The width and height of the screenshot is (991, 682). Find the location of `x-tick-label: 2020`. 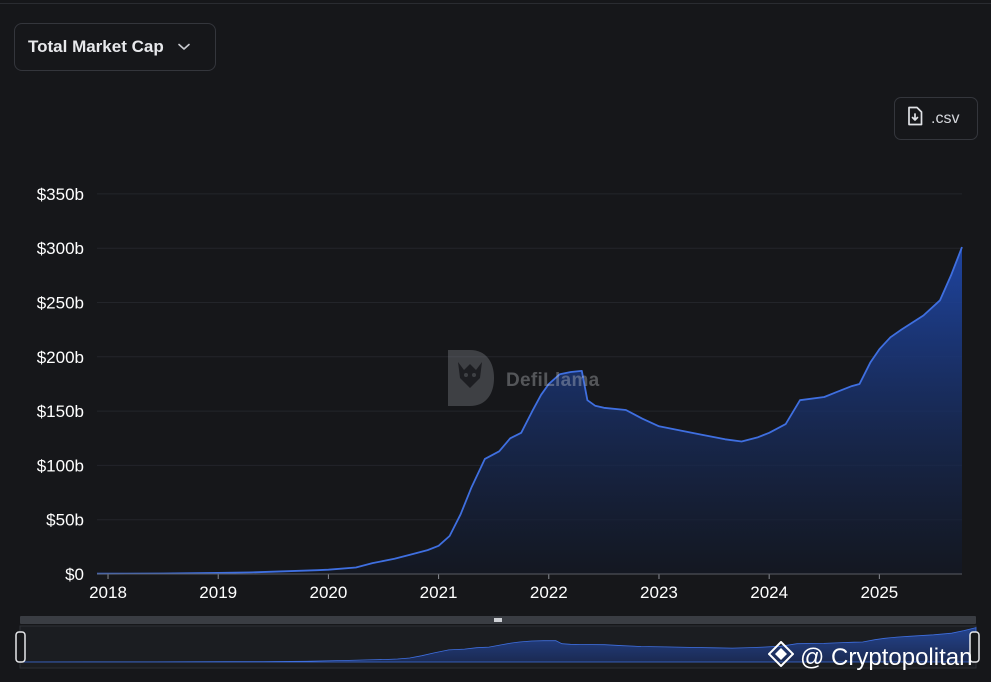

x-tick-label: 2020 is located at coordinates (328, 592).